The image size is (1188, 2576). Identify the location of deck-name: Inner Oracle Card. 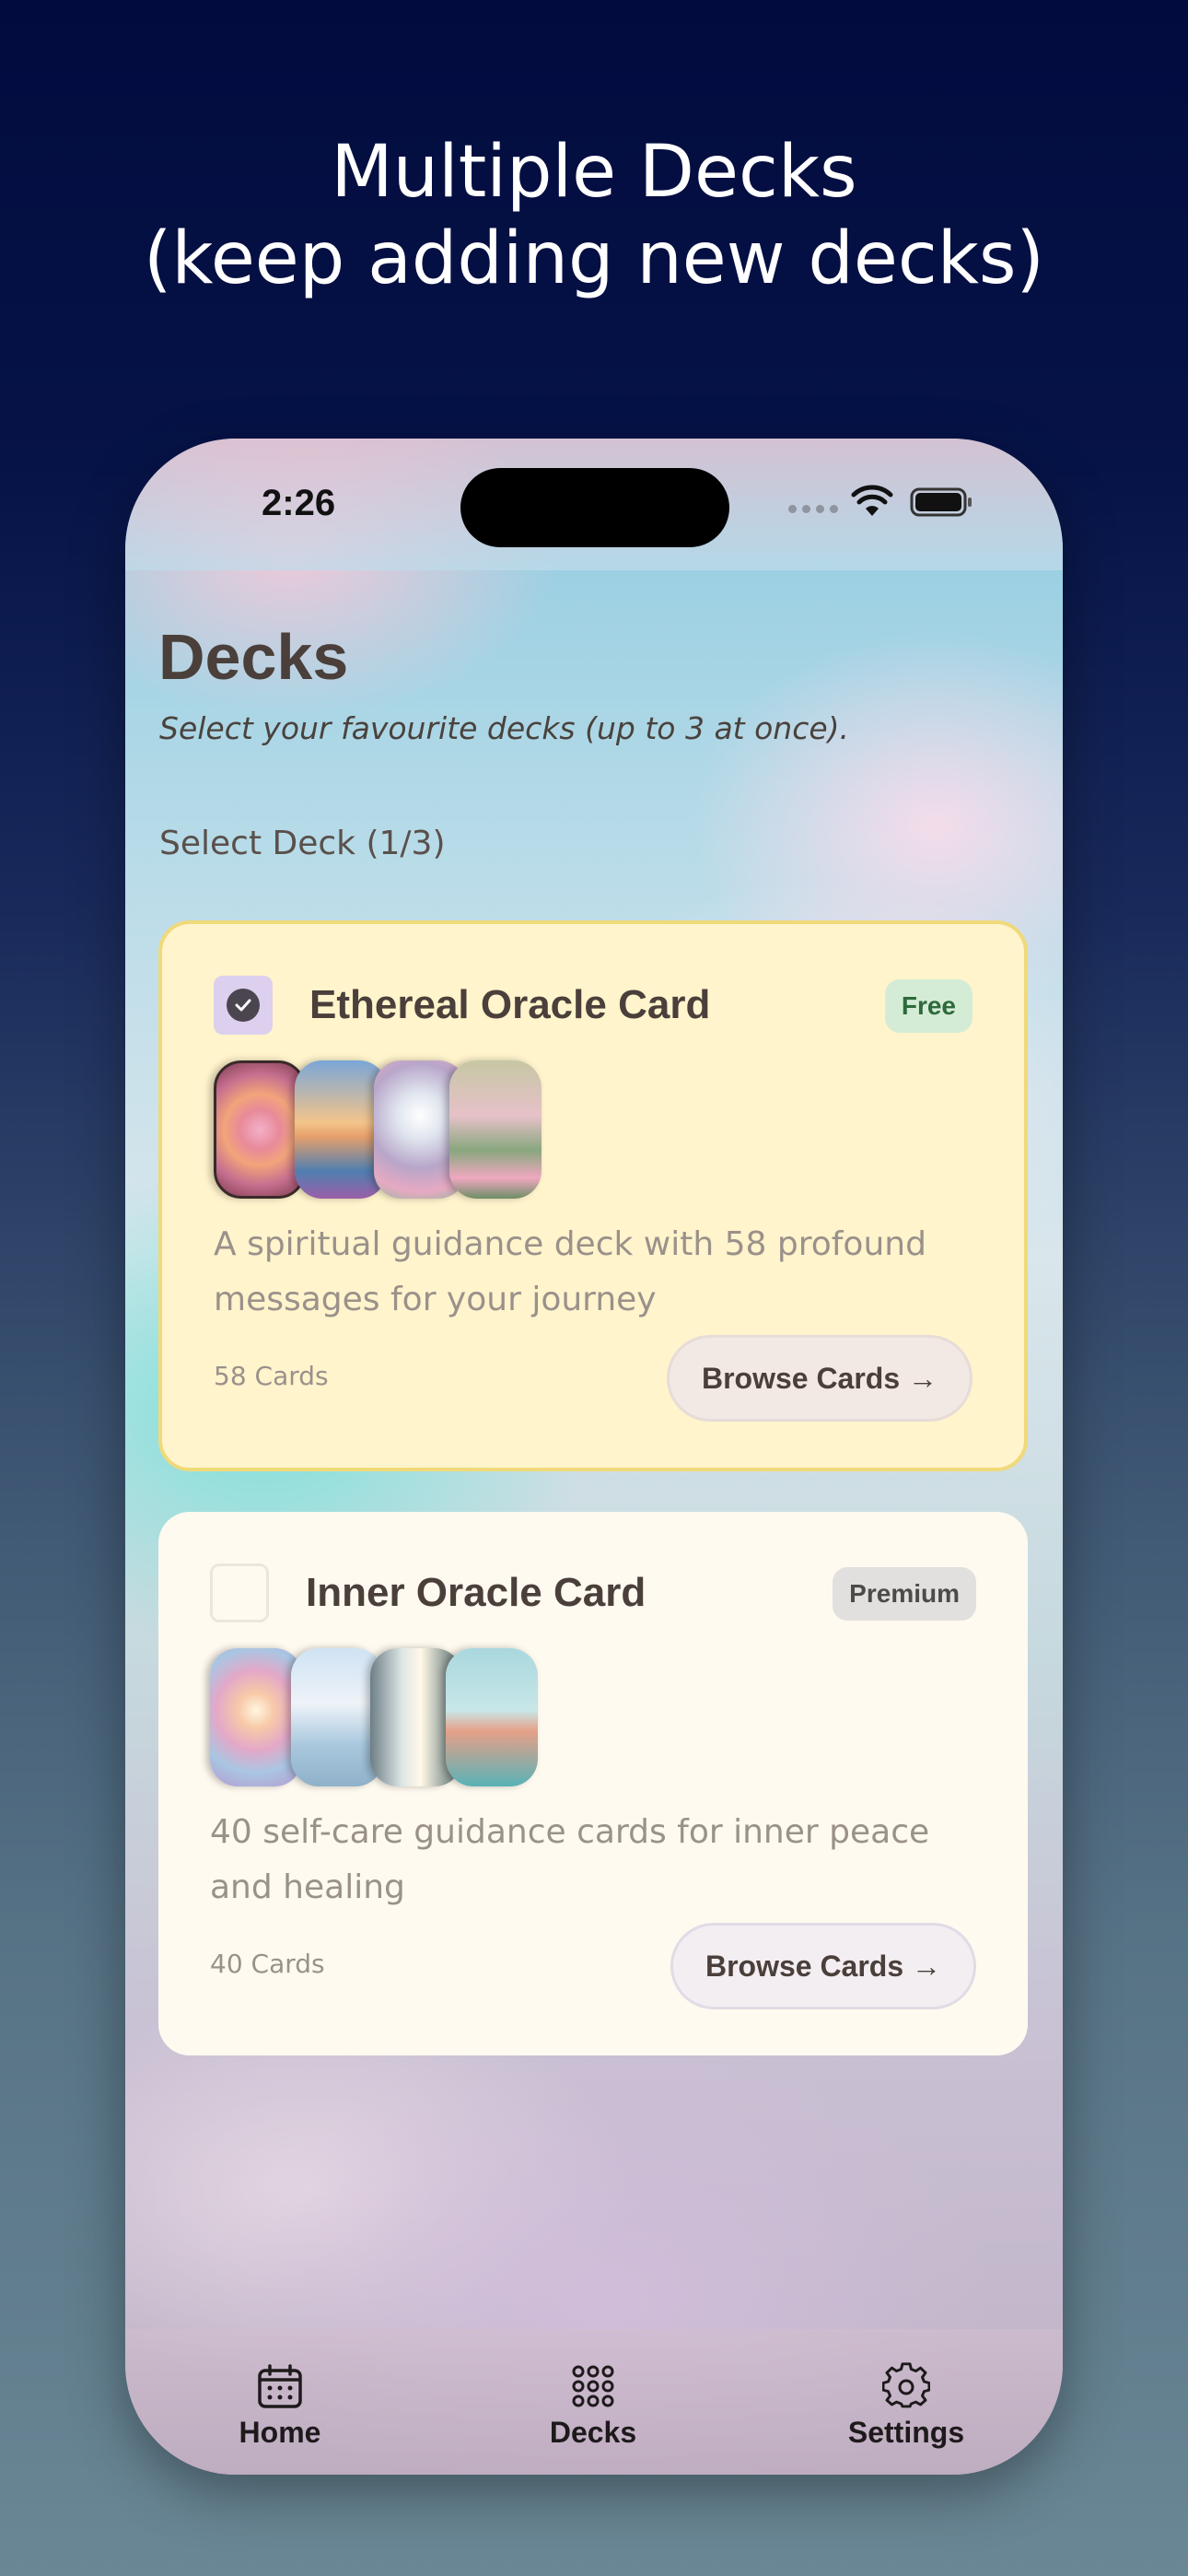
(476, 1592).